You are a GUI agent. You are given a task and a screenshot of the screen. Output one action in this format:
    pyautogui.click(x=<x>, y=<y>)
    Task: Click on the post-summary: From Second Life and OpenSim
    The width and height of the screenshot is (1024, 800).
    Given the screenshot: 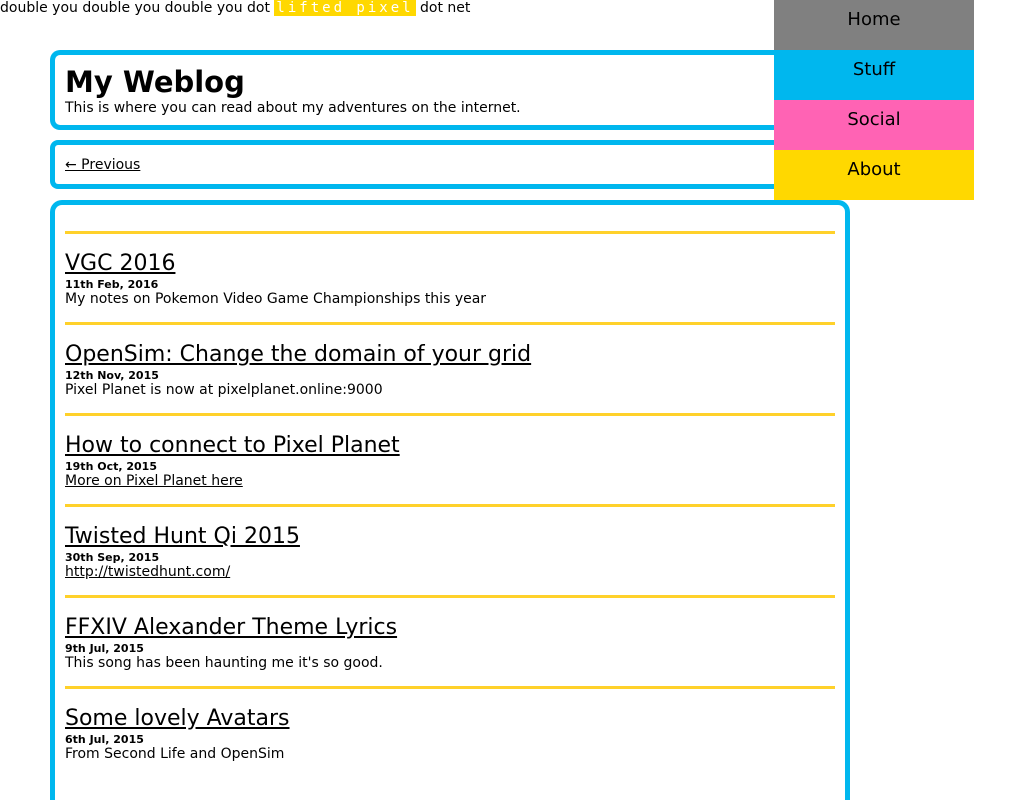 What is the action you would take?
    pyautogui.click(x=175, y=754)
    